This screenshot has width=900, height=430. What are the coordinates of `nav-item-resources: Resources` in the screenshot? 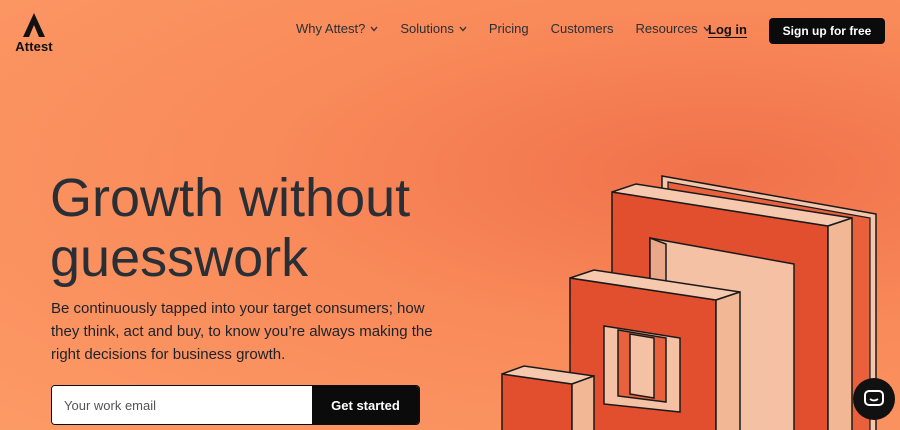 It's located at (673, 28).